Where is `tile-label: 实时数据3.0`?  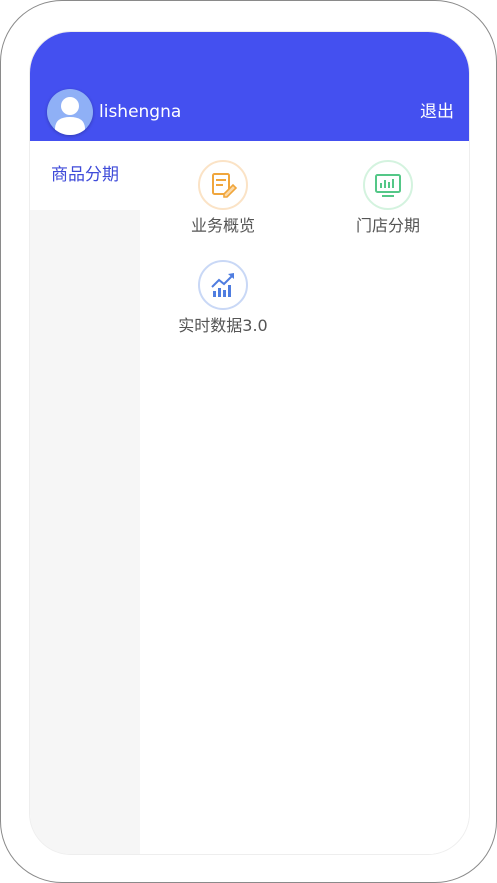
tile-label: 实时数据3.0 is located at coordinates (223, 325).